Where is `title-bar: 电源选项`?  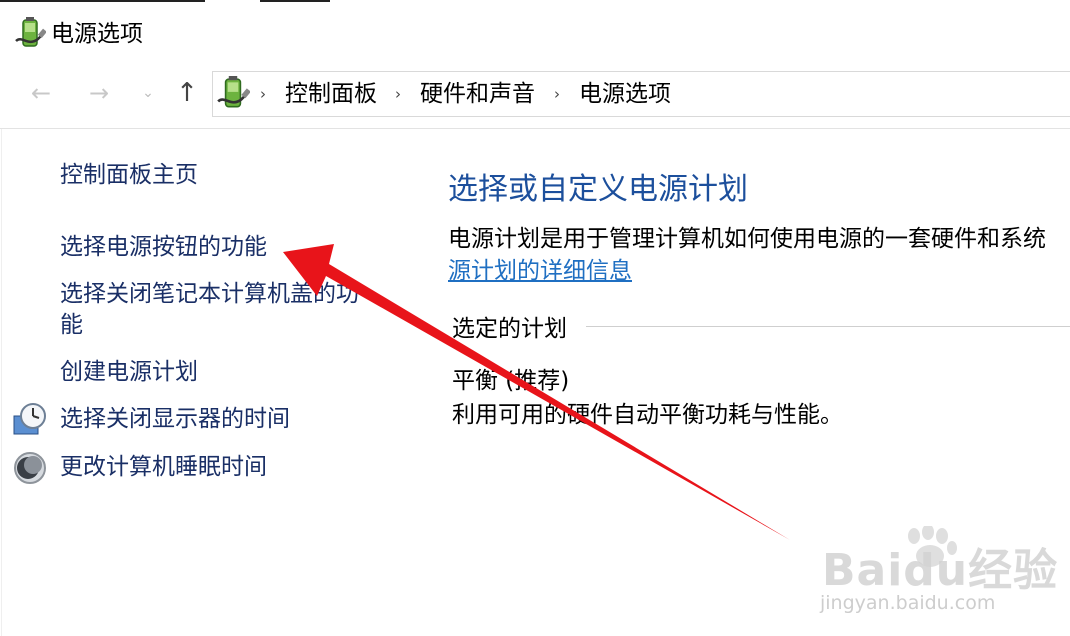
title-bar: 电源选项 is located at coordinates (535, 32).